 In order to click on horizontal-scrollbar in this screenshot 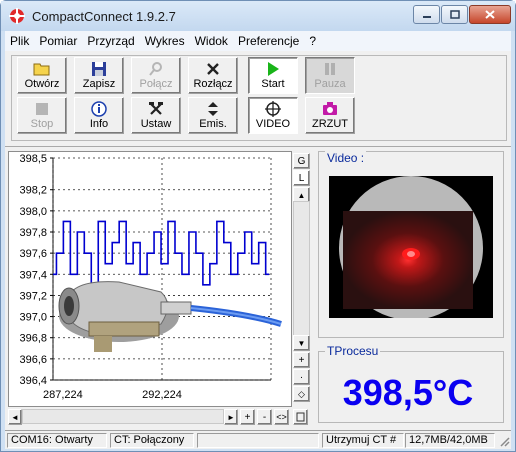, I will do `click(123, 416)`.